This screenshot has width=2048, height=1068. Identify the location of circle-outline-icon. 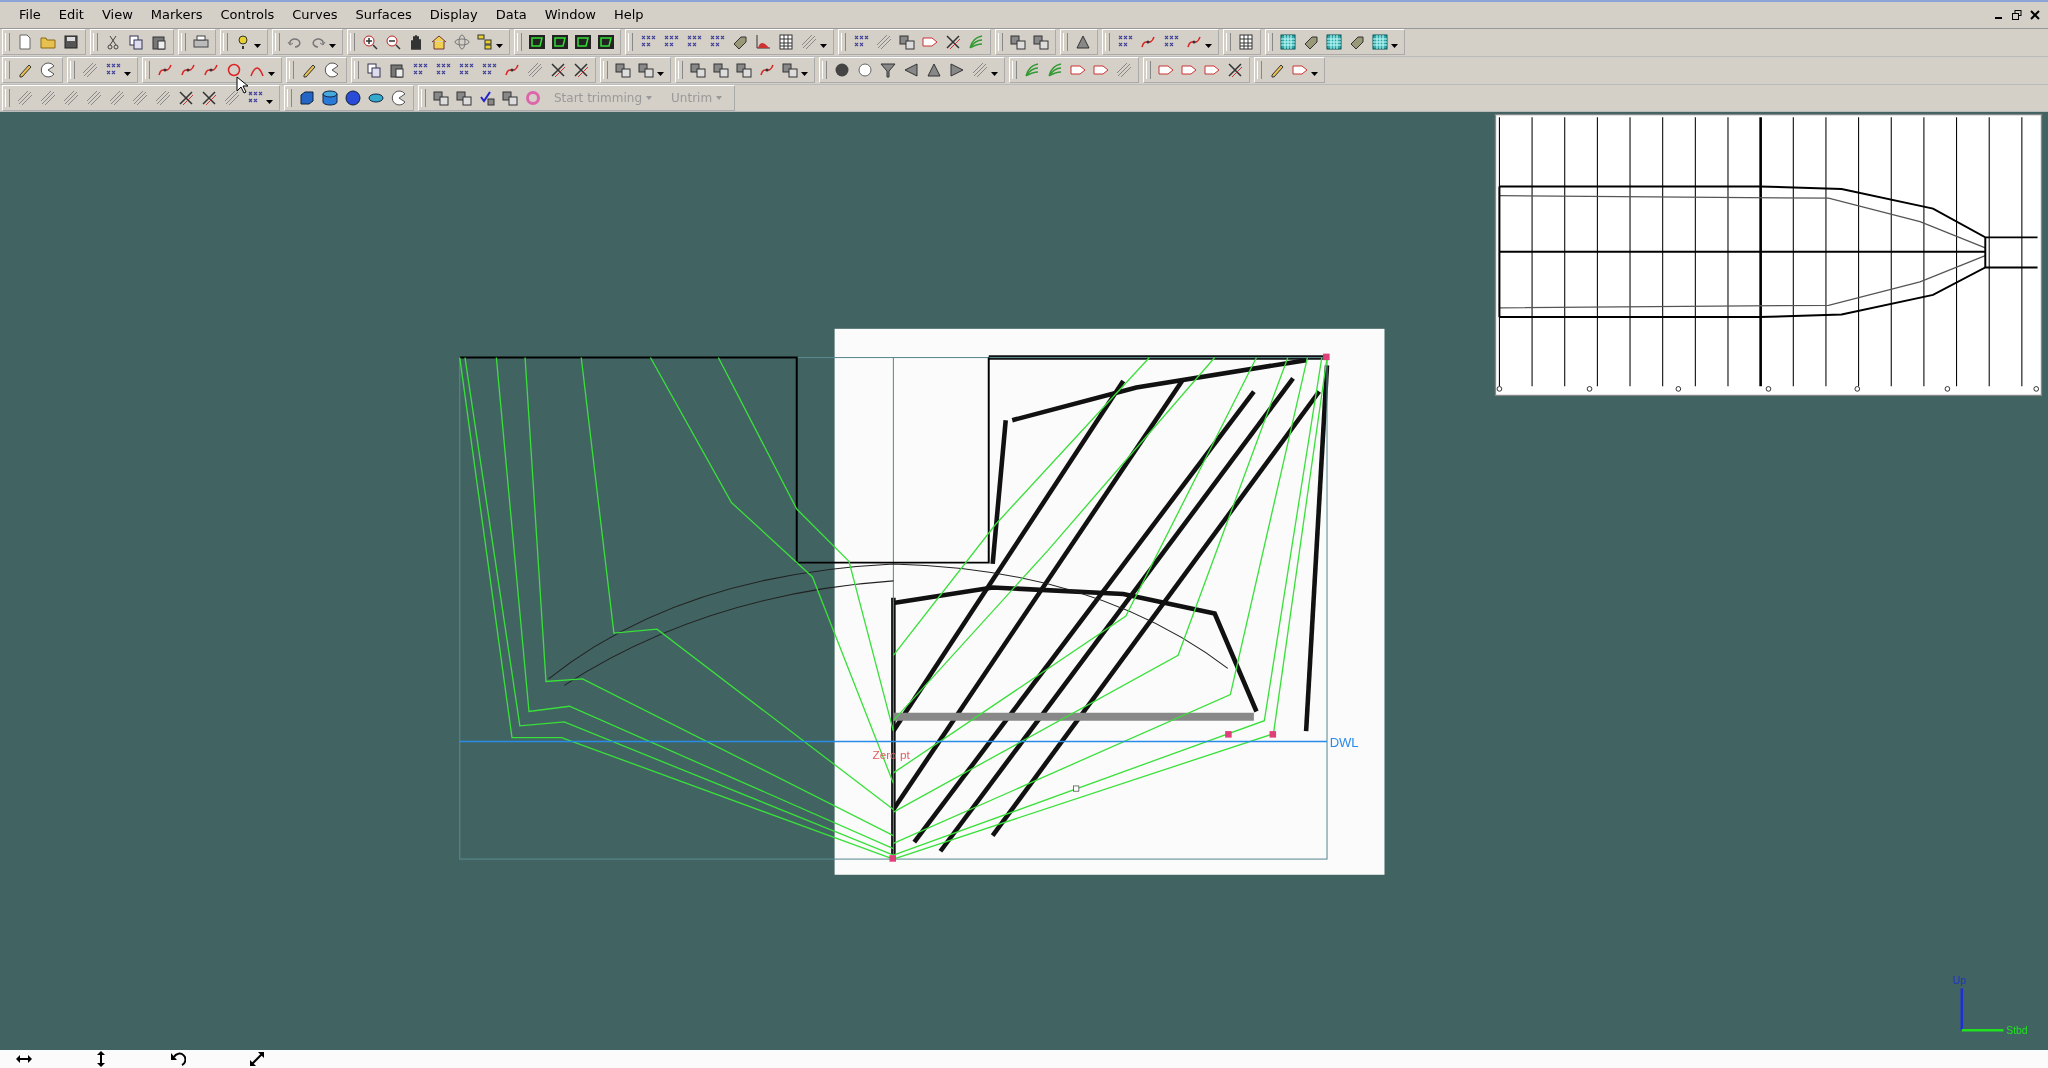
(865, 70).